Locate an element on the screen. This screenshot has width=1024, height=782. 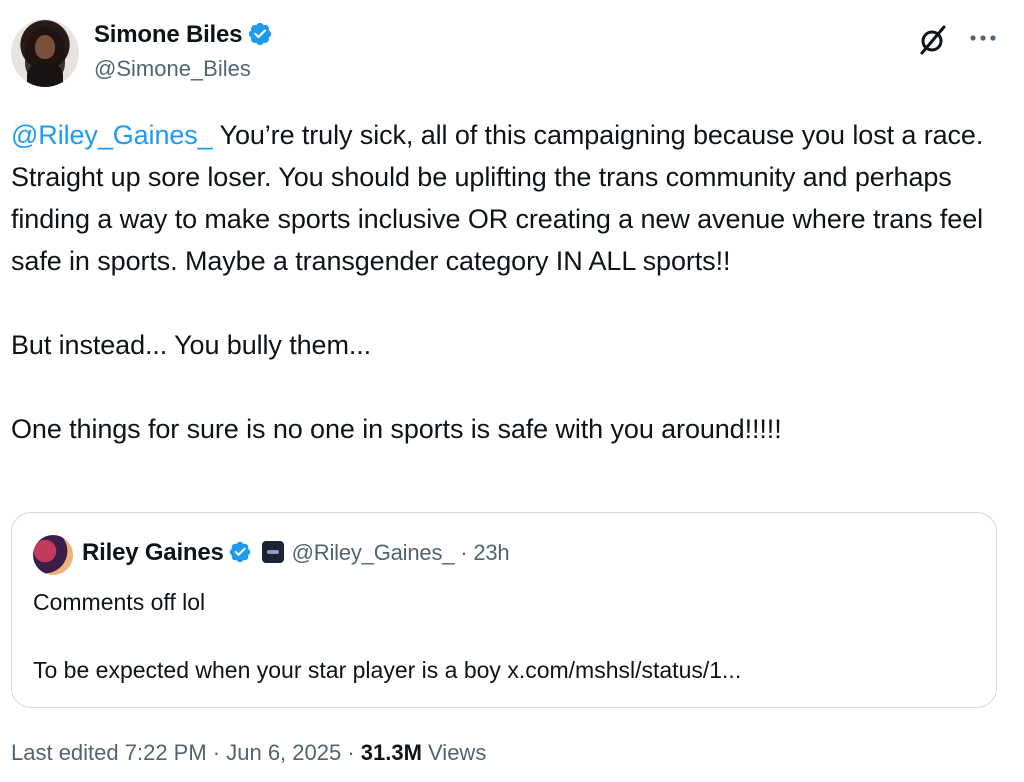
quoted-author-avatar is located at coordinates (53, 555).